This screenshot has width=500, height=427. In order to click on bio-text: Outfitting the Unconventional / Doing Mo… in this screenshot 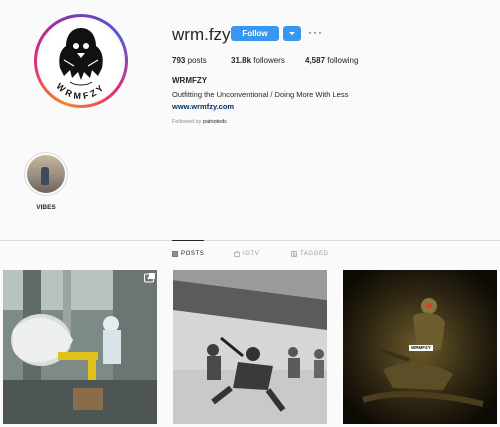, I will do `click(260, 94)`.